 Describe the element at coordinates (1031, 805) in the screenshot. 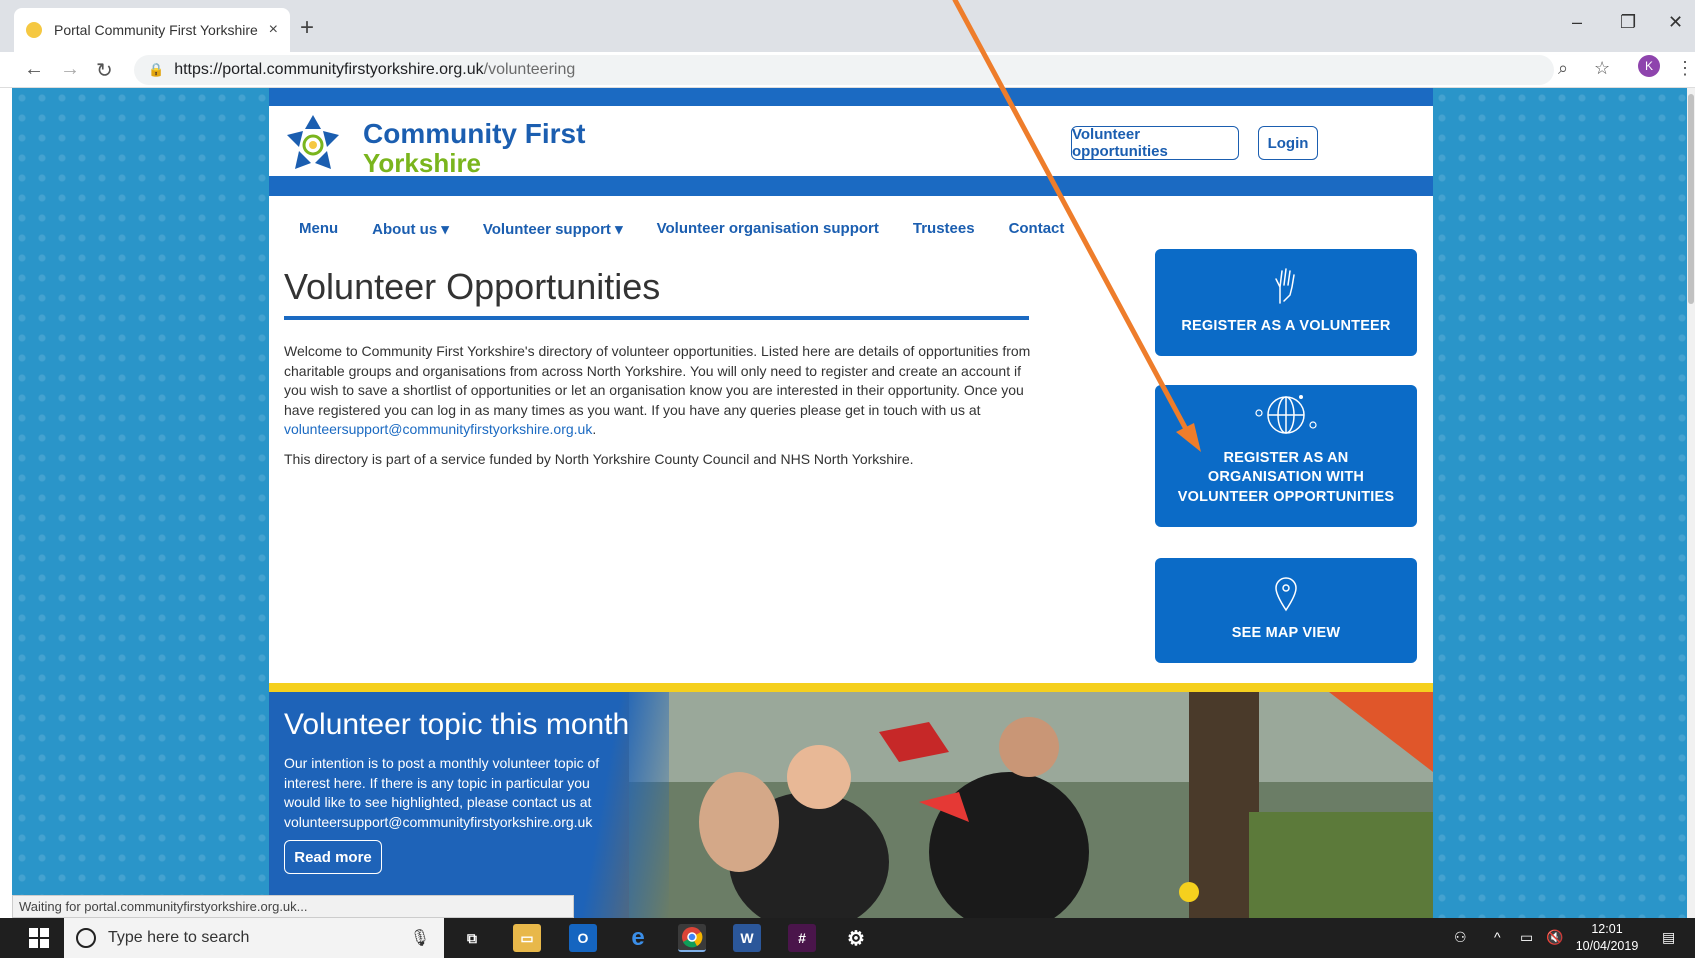

I see `volunteers-photo` at that location.